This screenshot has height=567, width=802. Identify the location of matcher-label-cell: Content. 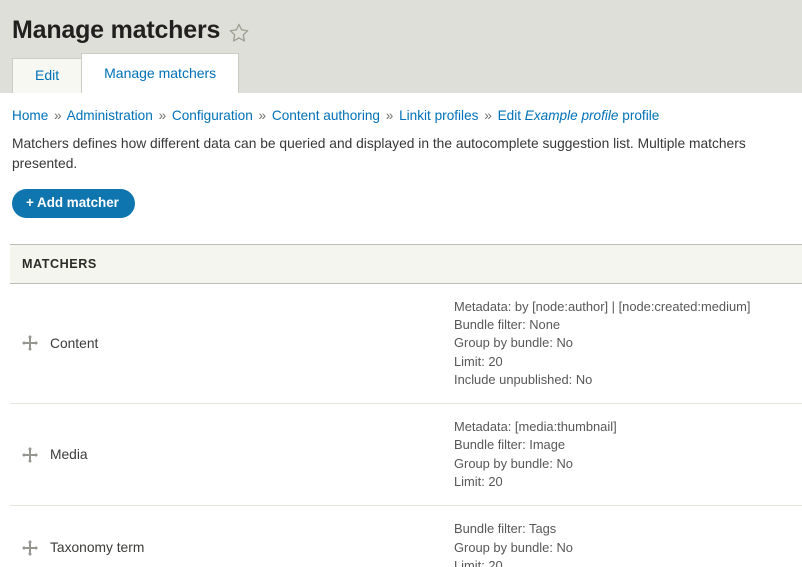
(226, 344).